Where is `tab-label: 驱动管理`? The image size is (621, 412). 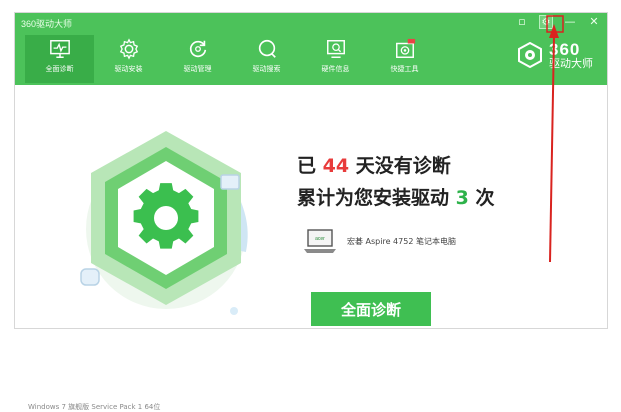
tab-label: 驱动管理 is located at coordinates (197, 69).